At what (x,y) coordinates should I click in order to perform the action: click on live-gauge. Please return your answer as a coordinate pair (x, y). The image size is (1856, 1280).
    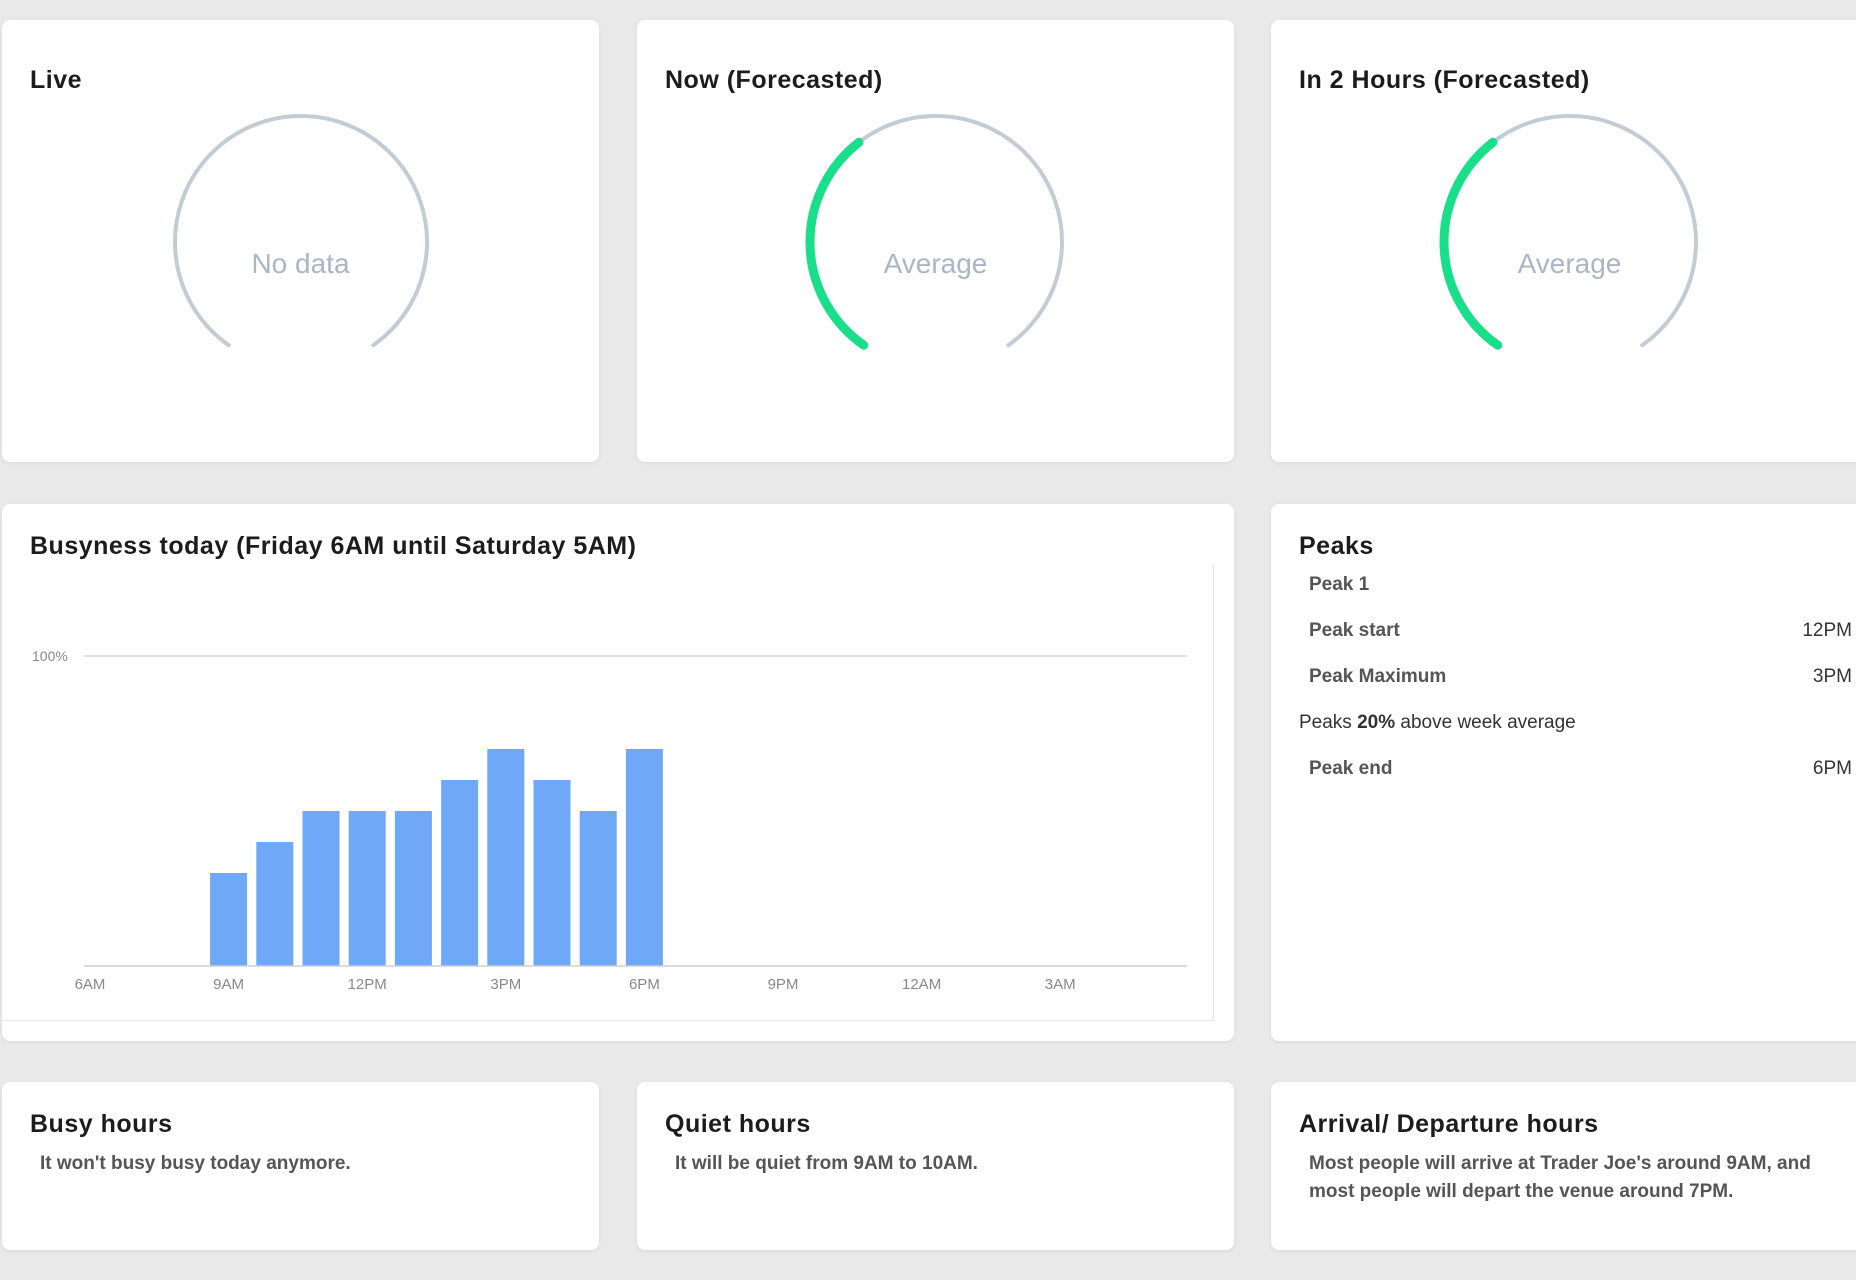
    Looking at the image, I should click on (301, 231).